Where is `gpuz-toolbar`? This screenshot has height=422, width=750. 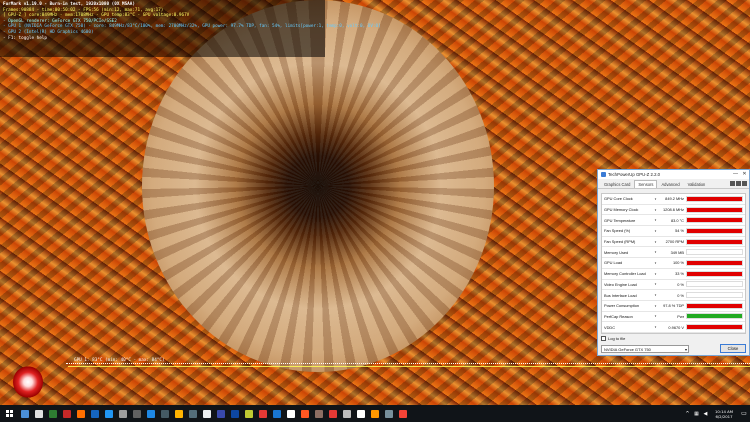 gpuz-toolbar is located at coordinates (738, 183).